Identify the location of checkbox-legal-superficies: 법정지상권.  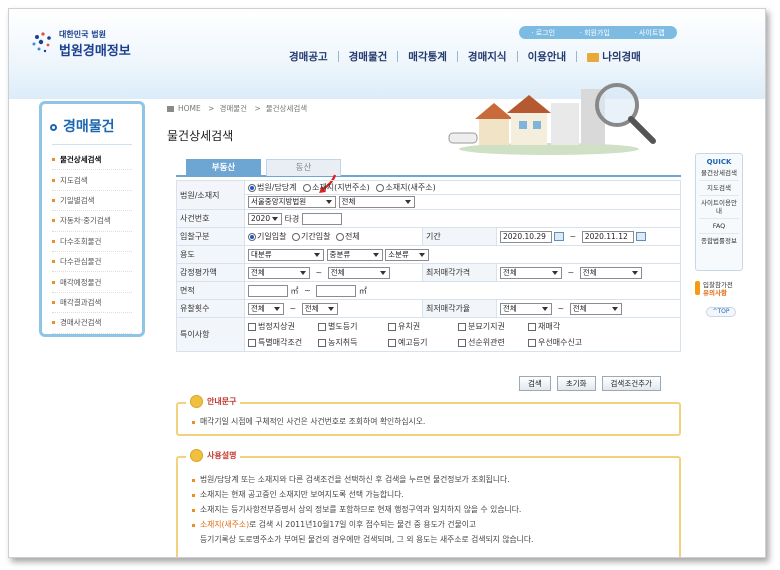
(283, 326).